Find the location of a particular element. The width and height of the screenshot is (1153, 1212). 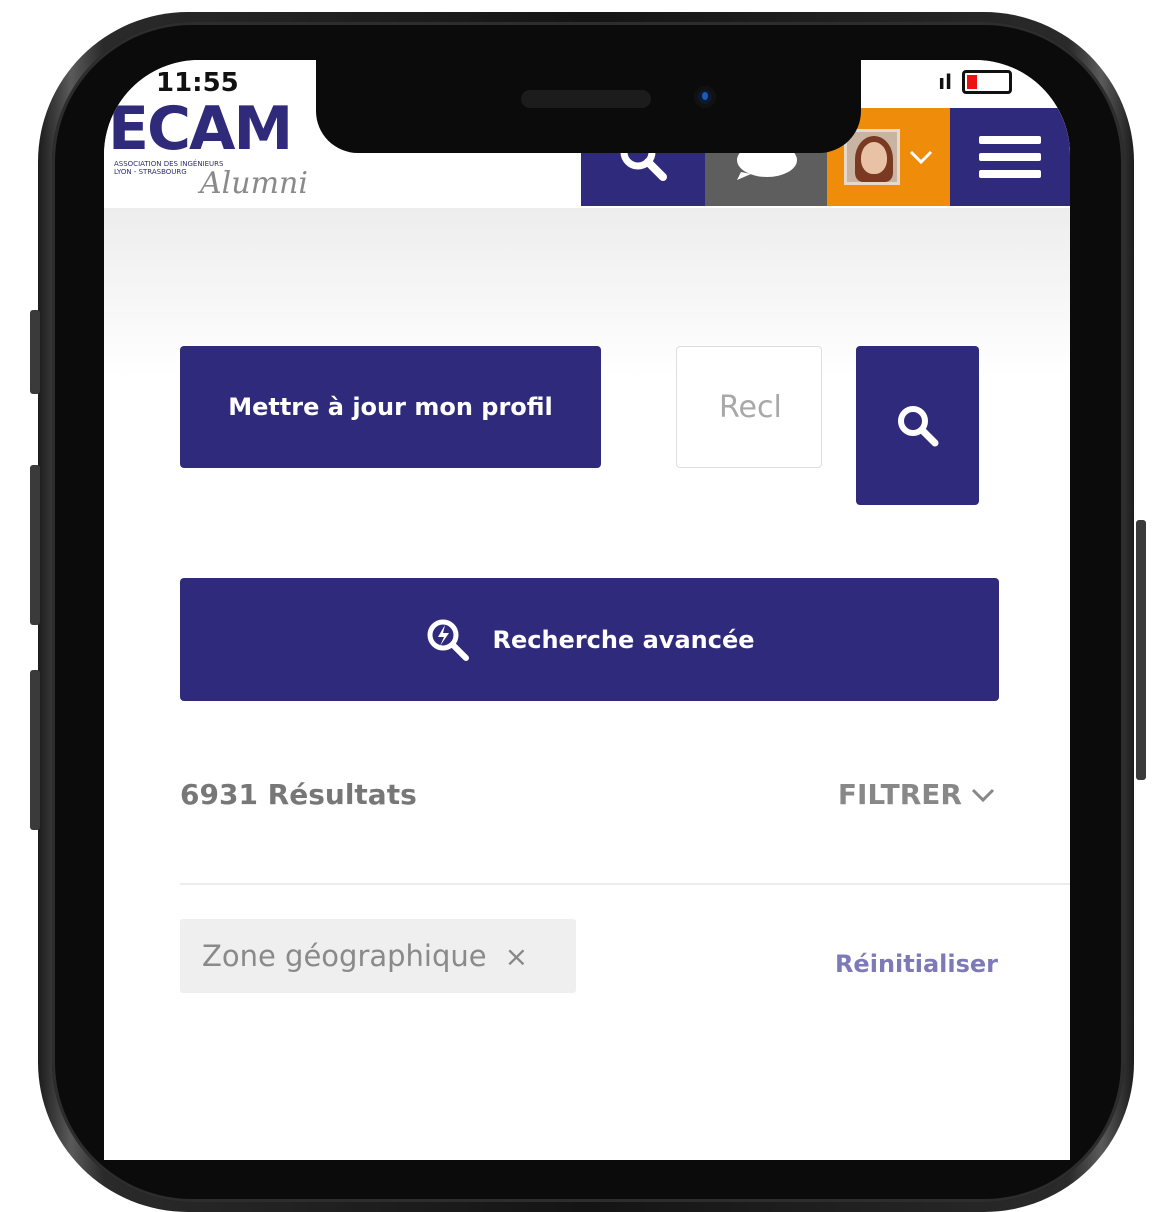

search-submit-button is located at coordinates (917, 425).